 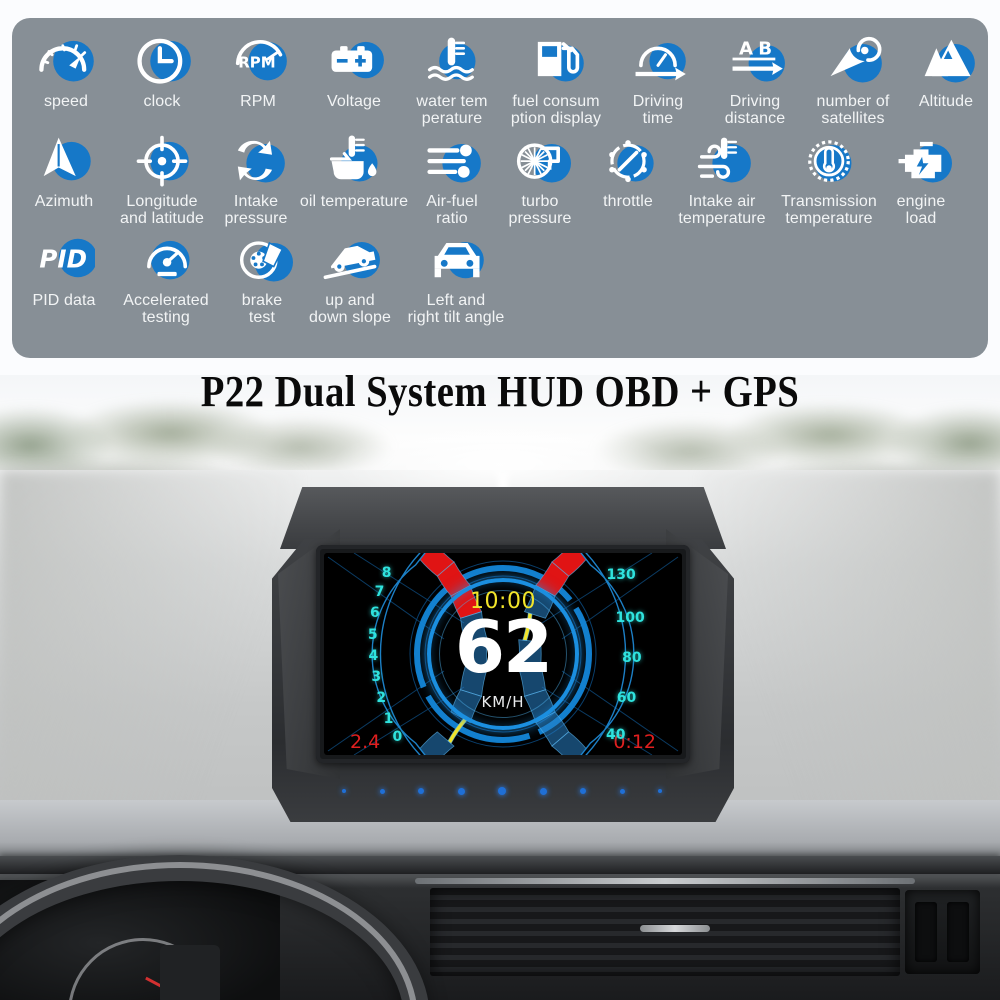 What do you see at coordinates (452, 159) in the screenshot?
I see `air-fuel-ratio-icon` at bounding box center [452, 159].